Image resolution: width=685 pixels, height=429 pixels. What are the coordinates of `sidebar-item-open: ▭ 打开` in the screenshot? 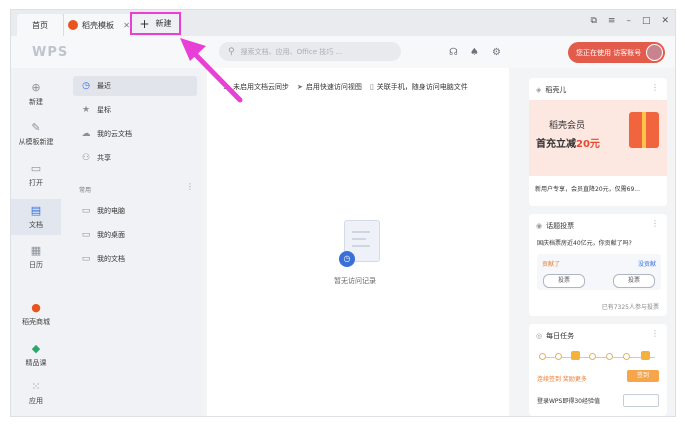 It's located at (36, 178).